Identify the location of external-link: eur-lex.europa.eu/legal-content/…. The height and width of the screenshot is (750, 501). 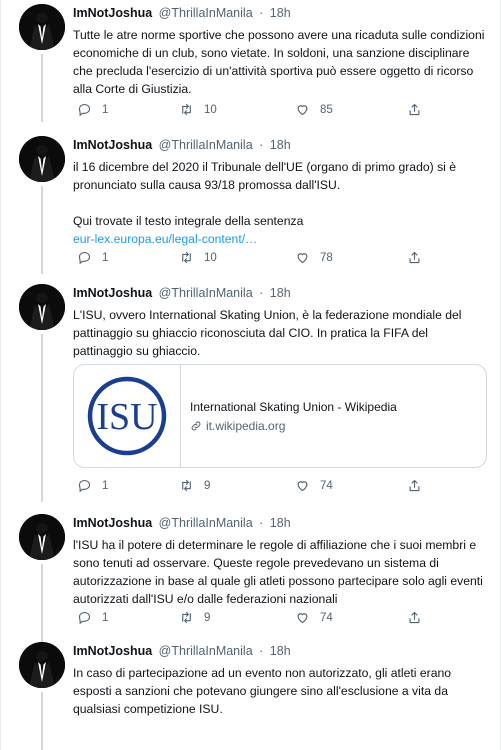
(165, 239).